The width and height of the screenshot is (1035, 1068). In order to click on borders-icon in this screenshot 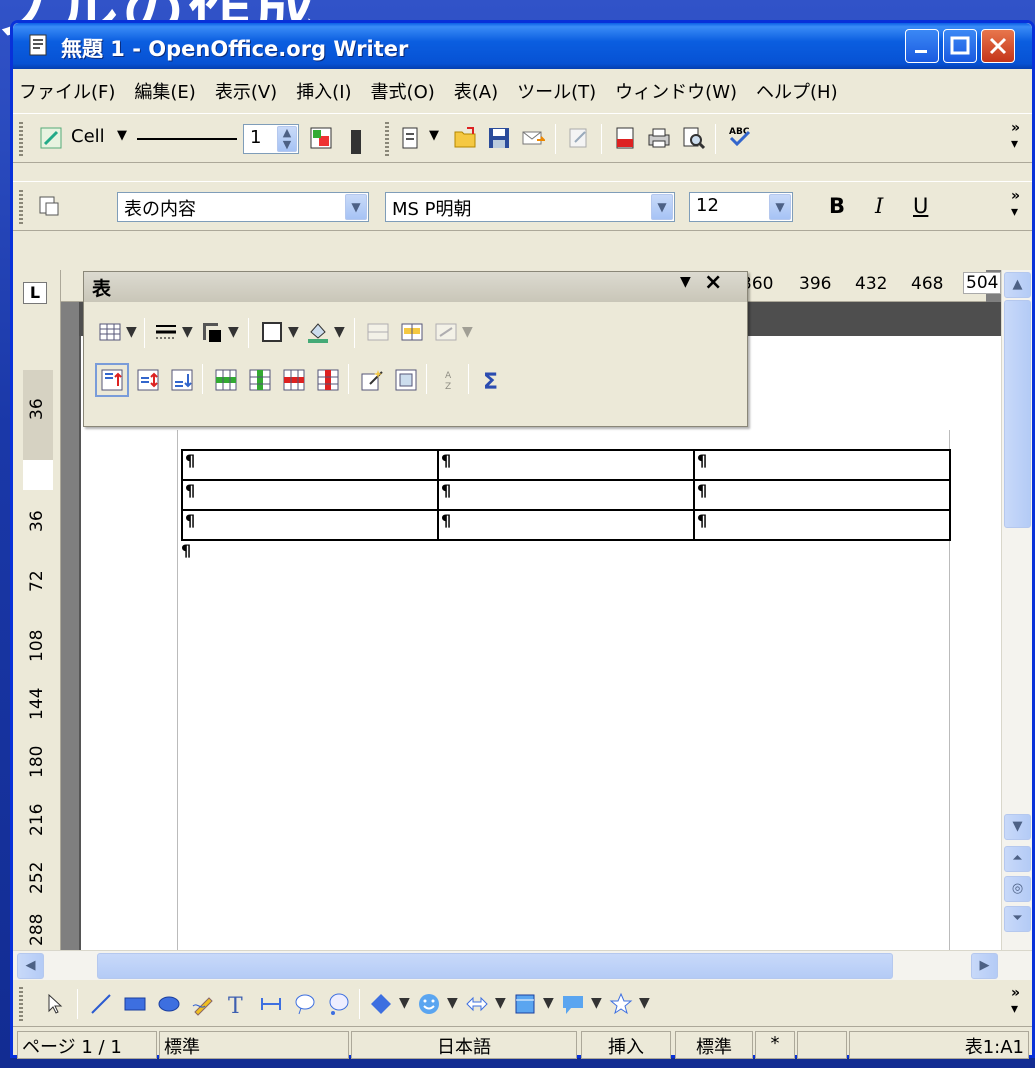, I will do `click(272, 332)`.